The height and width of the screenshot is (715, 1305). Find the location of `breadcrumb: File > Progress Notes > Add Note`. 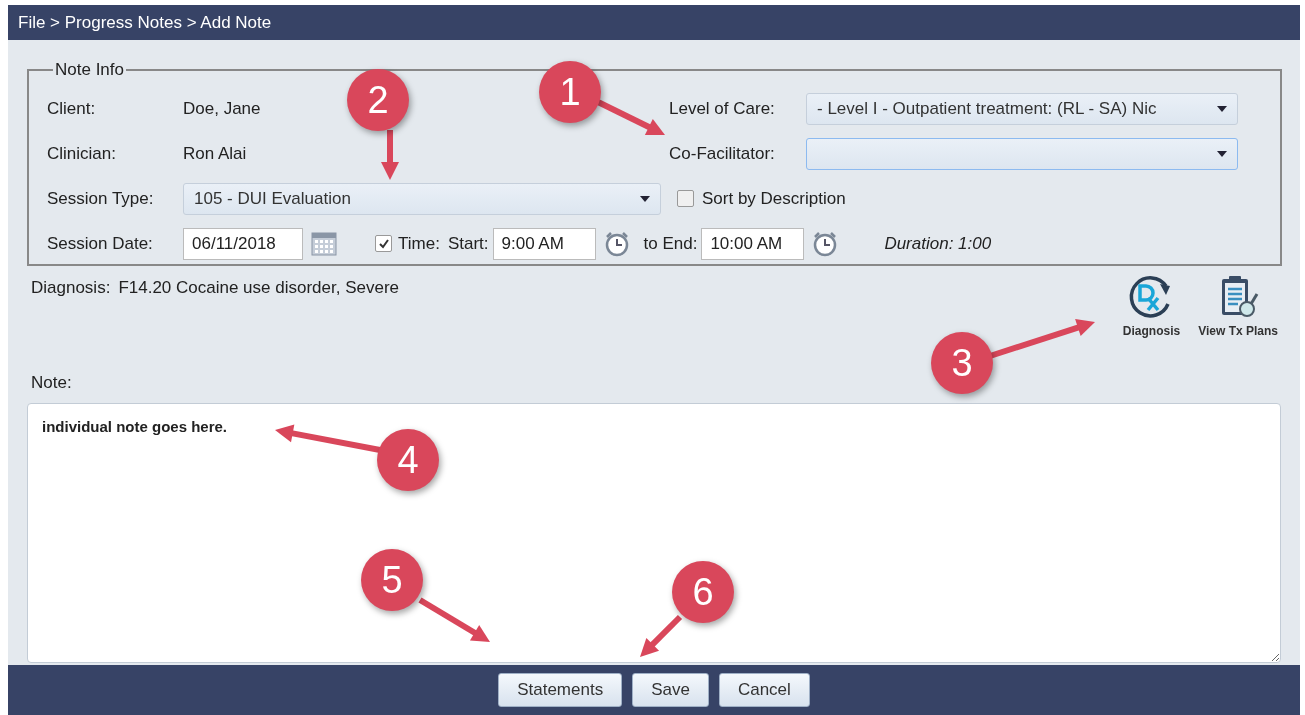

breadcrumb: File > Progress Notes > Add Note is located at coordinates (145, 22).